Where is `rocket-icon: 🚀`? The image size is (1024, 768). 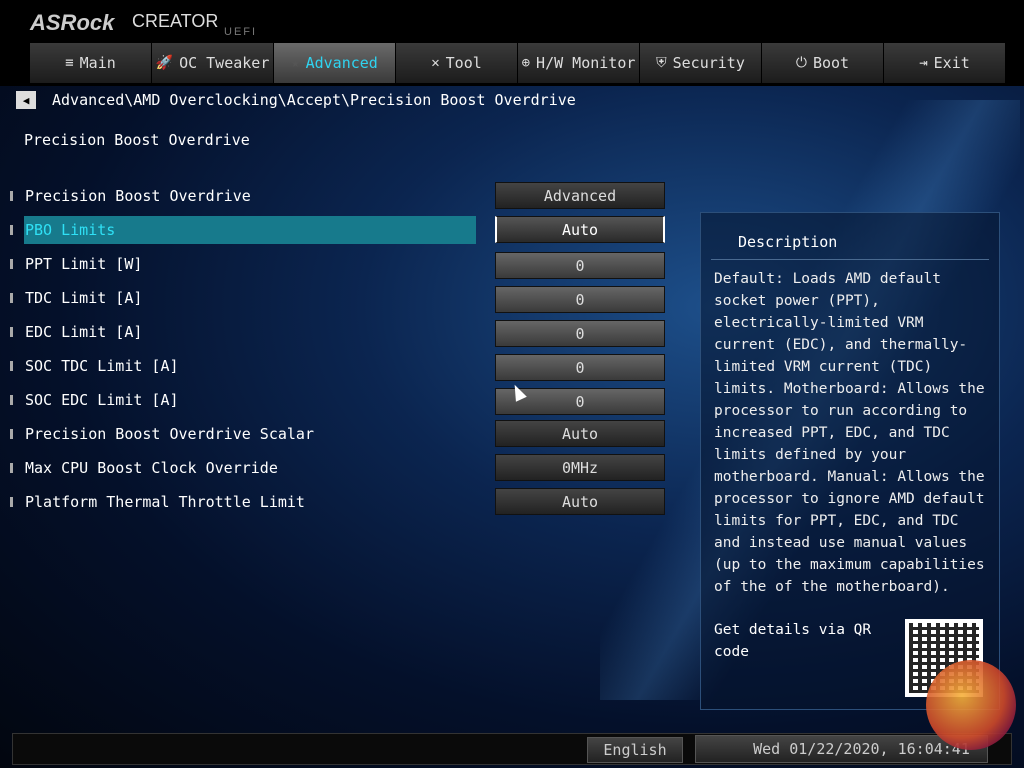
rocket-icon: 🚀 is located at coordinates (164, 63).